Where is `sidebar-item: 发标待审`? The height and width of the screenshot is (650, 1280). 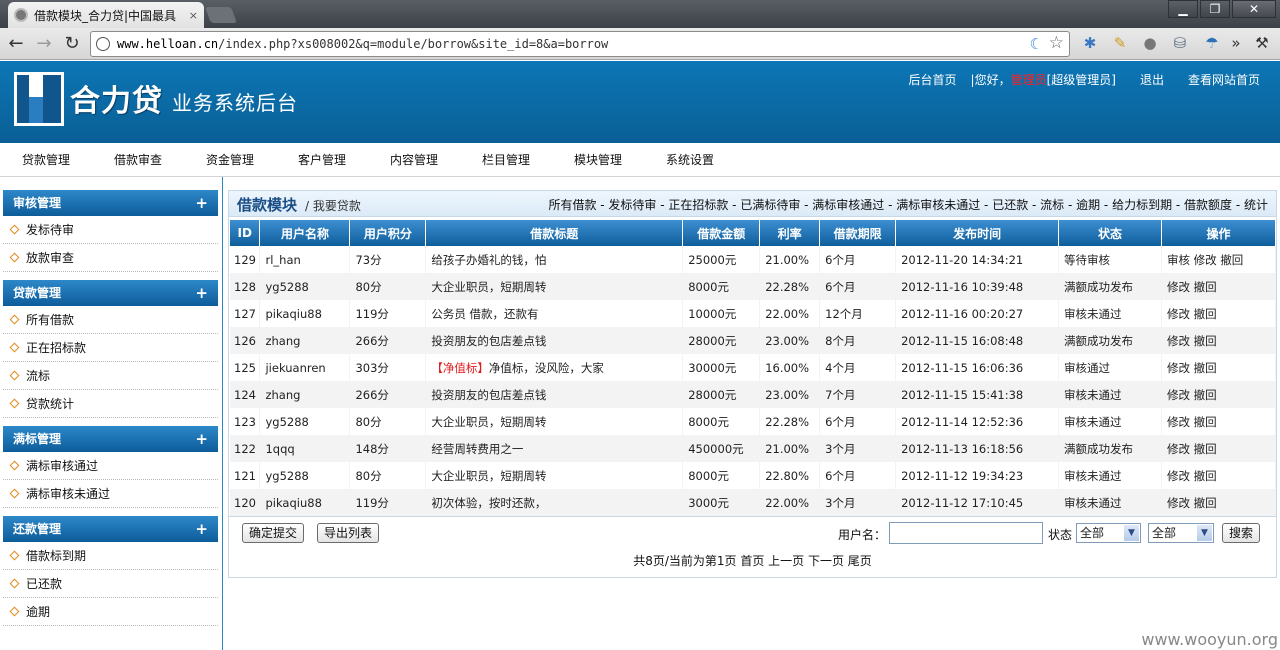 sidebar-item: 发标待审 is located at coordinates (110, 230).